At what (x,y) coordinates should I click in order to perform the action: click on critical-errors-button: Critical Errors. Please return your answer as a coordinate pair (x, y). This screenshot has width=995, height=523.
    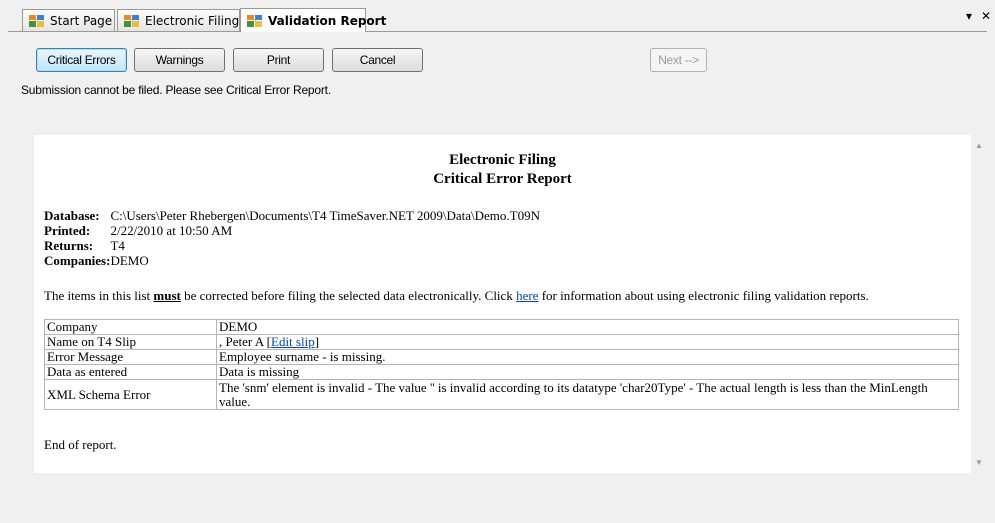
    Looking at the image, I should click on (81, 60).